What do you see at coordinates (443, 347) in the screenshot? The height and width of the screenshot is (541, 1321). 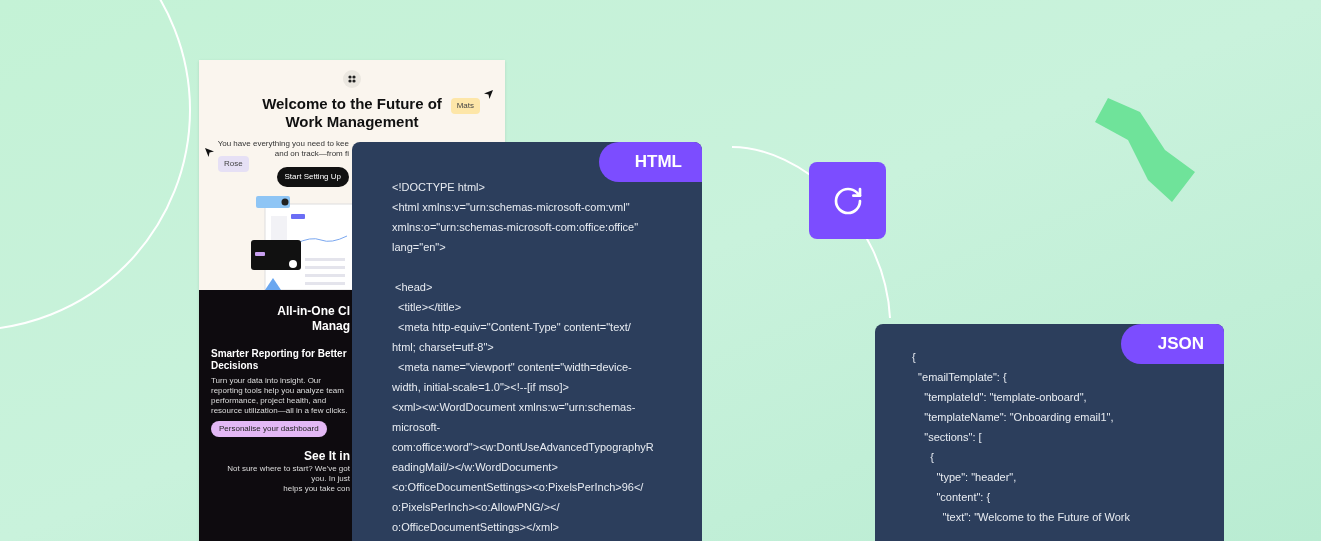 I see `code-line: html; charset=utf-8">` at bounding box center [443, 347].